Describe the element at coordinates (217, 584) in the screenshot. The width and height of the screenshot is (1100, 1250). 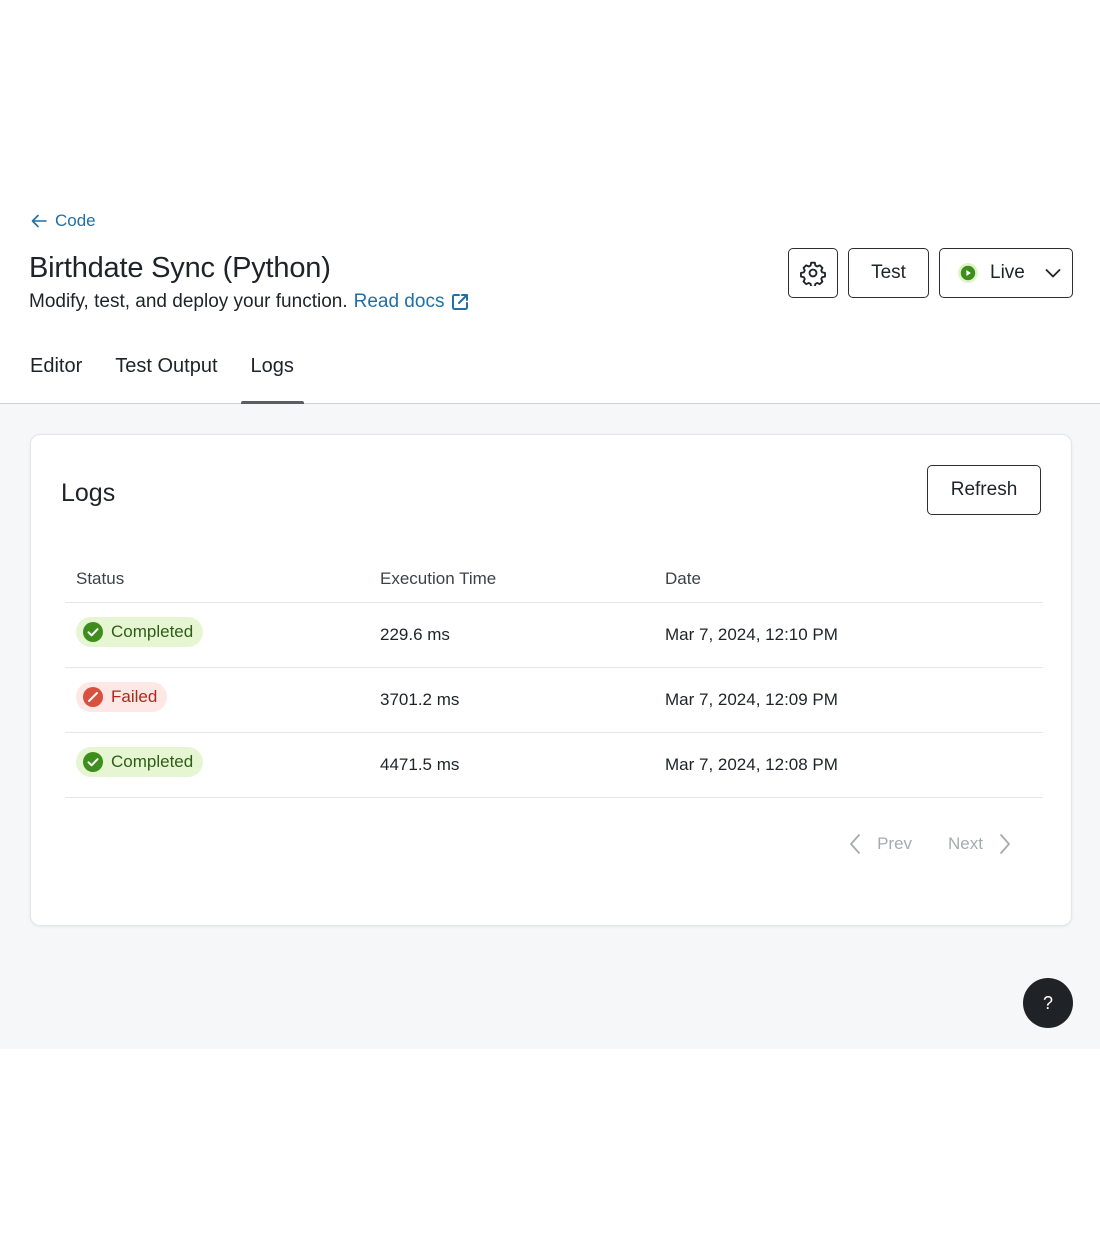
I see `column-header-status: Status` at that location.